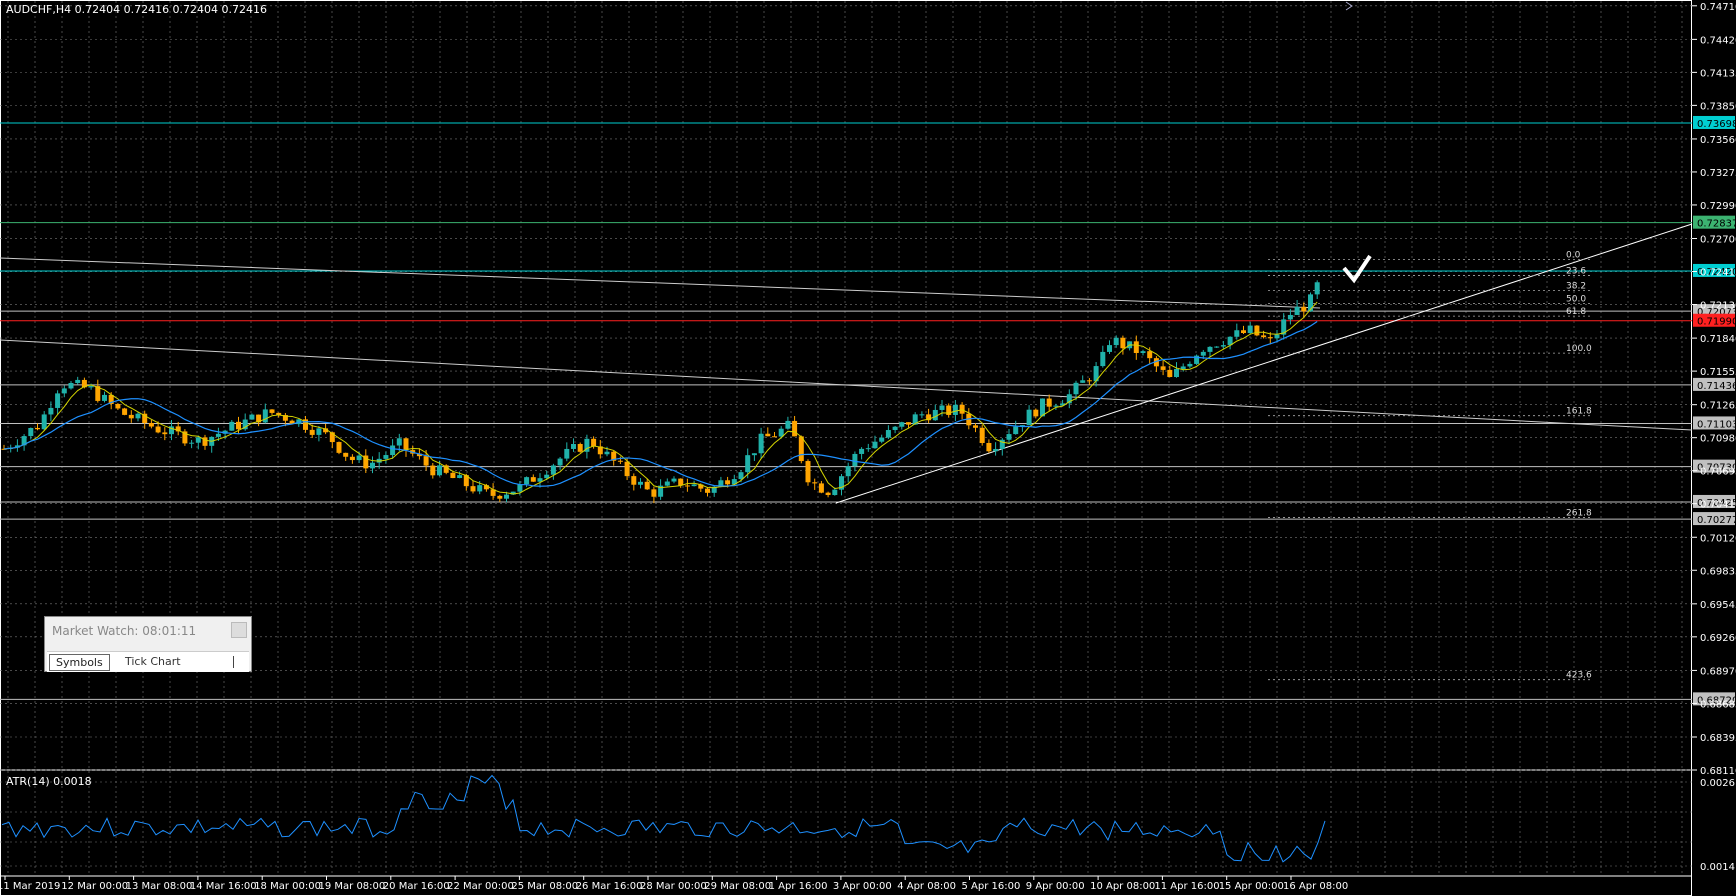 This screenshot has height=896, width=1736. What do you see at coordinates (1718, 605) in the screenshot?
I see `price-tick-label: 0.69545` at bounding box center [1718, 605].